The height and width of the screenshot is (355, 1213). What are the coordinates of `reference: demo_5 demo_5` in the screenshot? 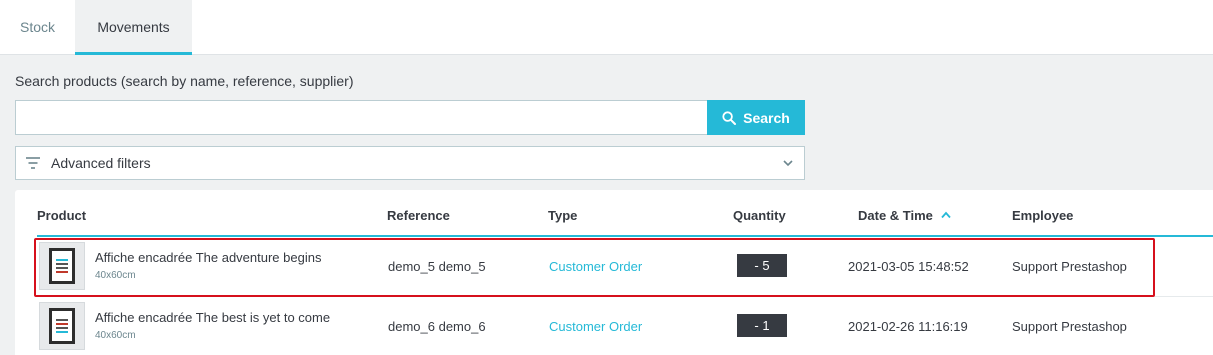 It's located at (437, 266).